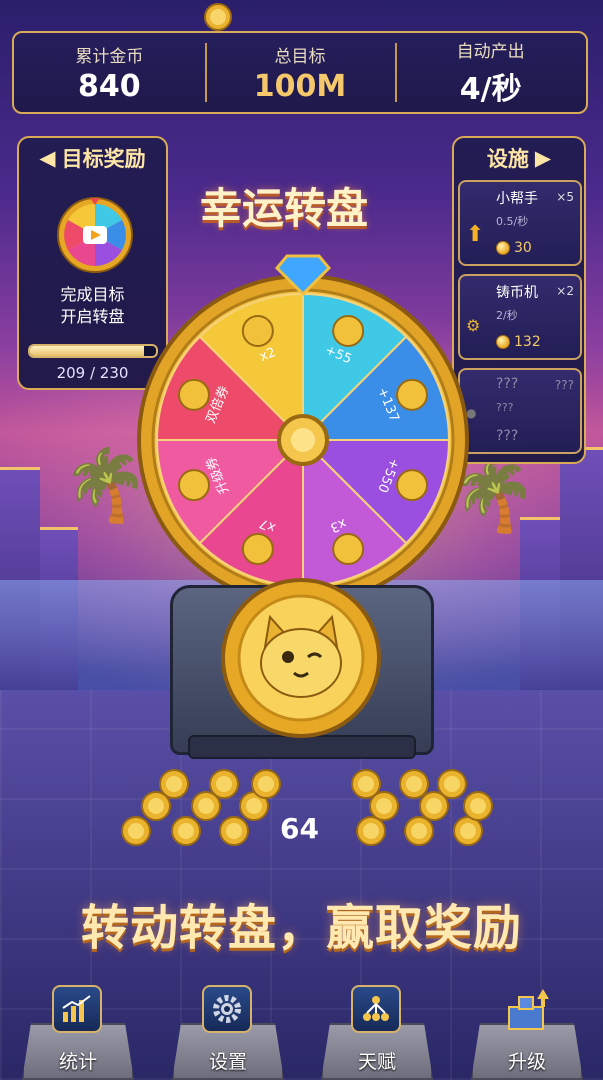 The height and width of the screenshot is (1080, 603). I want to click on facility-count: ×2, so click(565, 291).